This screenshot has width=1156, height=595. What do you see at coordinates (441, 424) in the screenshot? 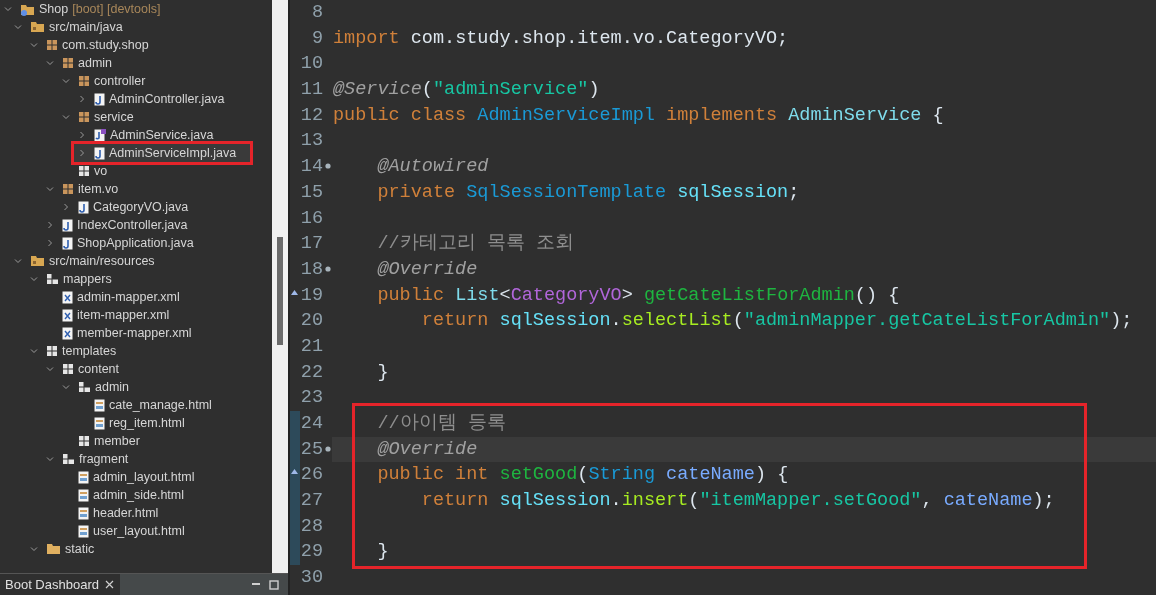
I see `code-line: //아이템 등록` at bounding box center [441, 424].